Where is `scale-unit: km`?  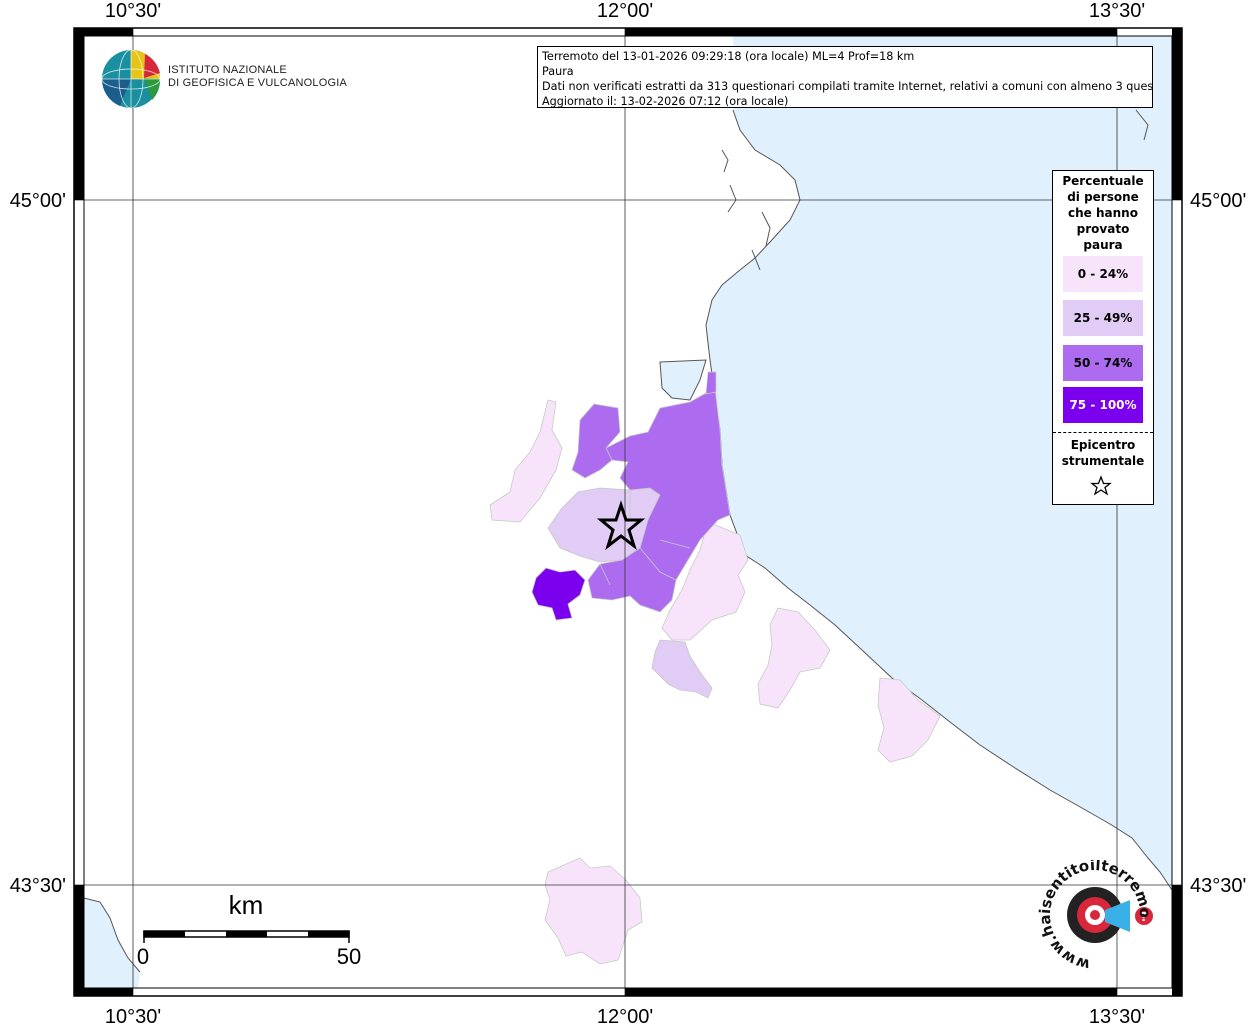
scale-unit: km is located at coordinates (246, 905).